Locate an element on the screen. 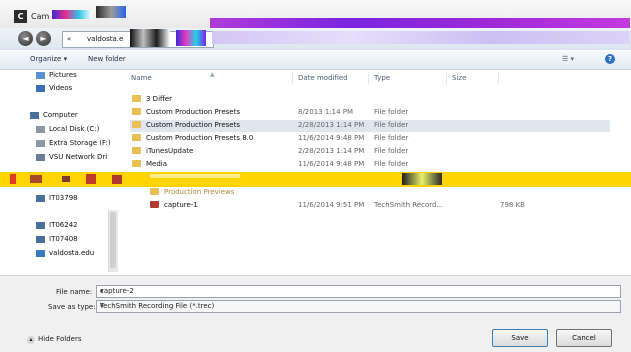 This screenshot has width=631, height=352. nav-item-pictures: Pictures is located at coordinates (56, 75).